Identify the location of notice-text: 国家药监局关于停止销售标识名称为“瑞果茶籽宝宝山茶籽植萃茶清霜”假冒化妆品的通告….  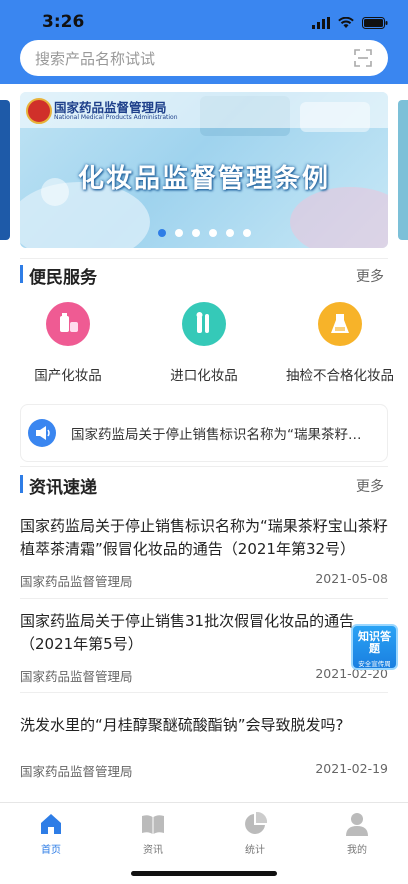
(221, 435).